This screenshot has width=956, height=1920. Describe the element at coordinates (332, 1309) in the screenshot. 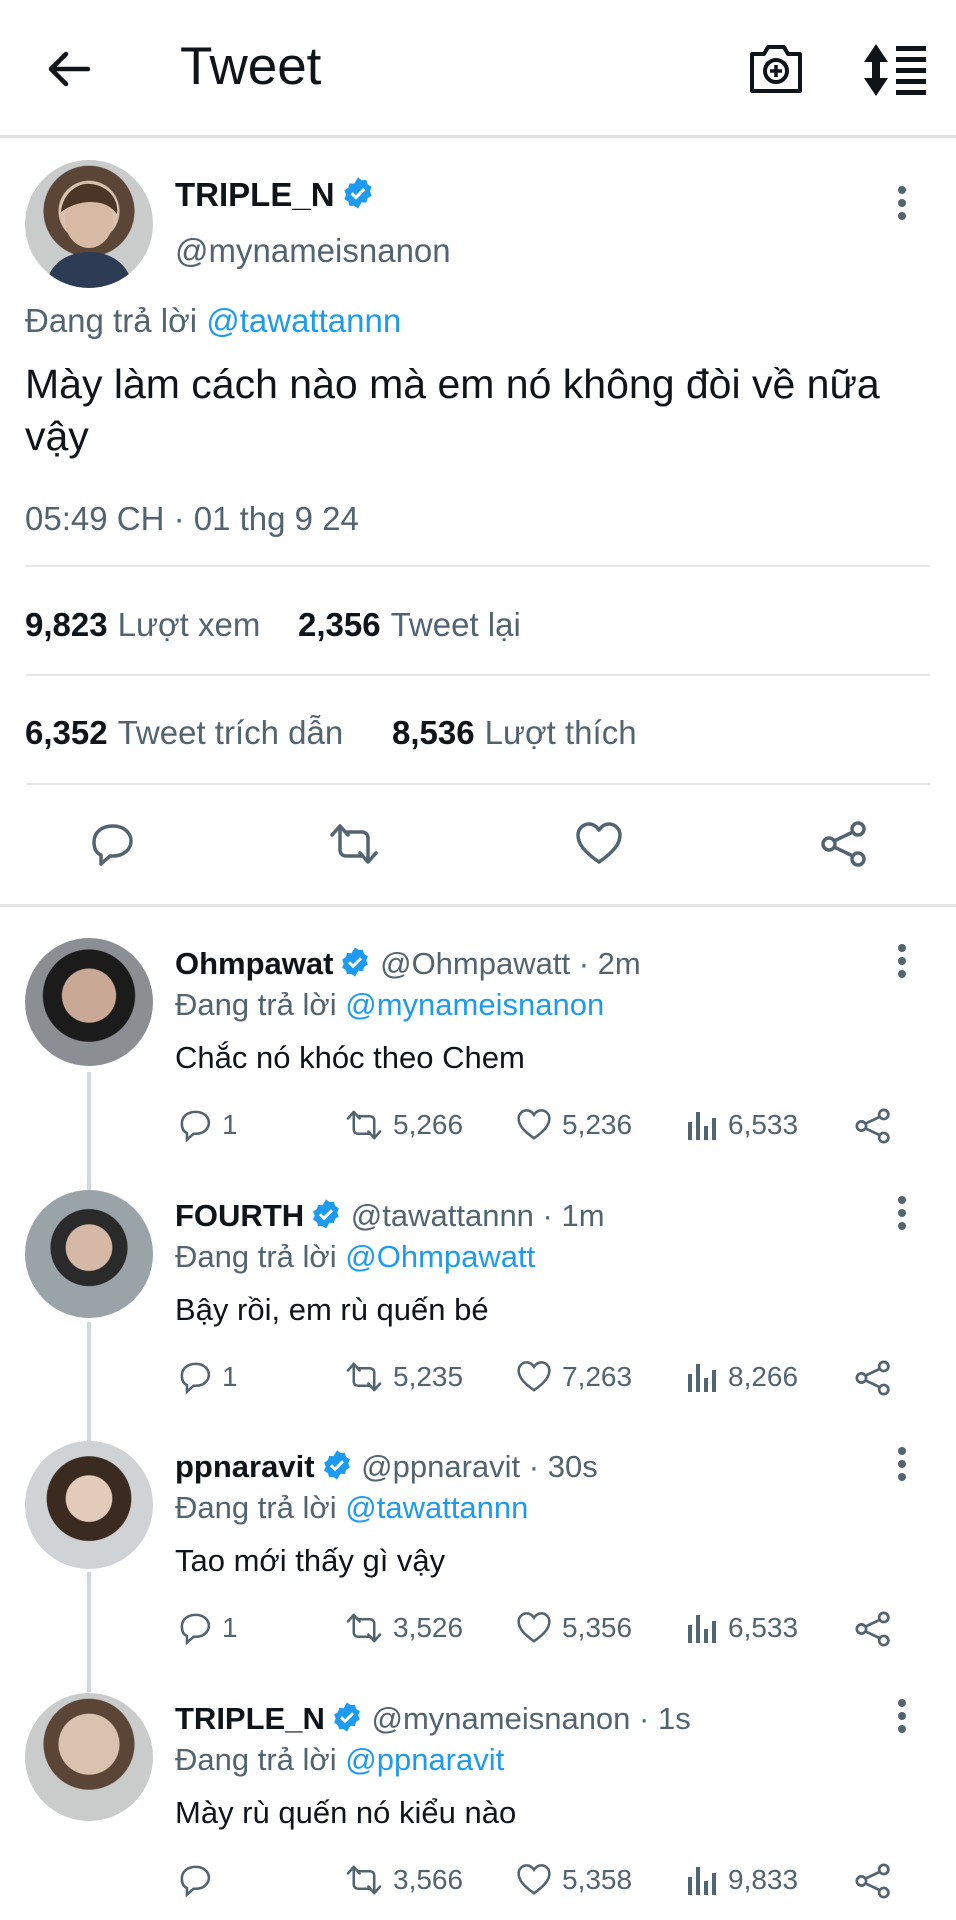

I see `reply-text: Bậy rồi, em rù quến bé` at that location.